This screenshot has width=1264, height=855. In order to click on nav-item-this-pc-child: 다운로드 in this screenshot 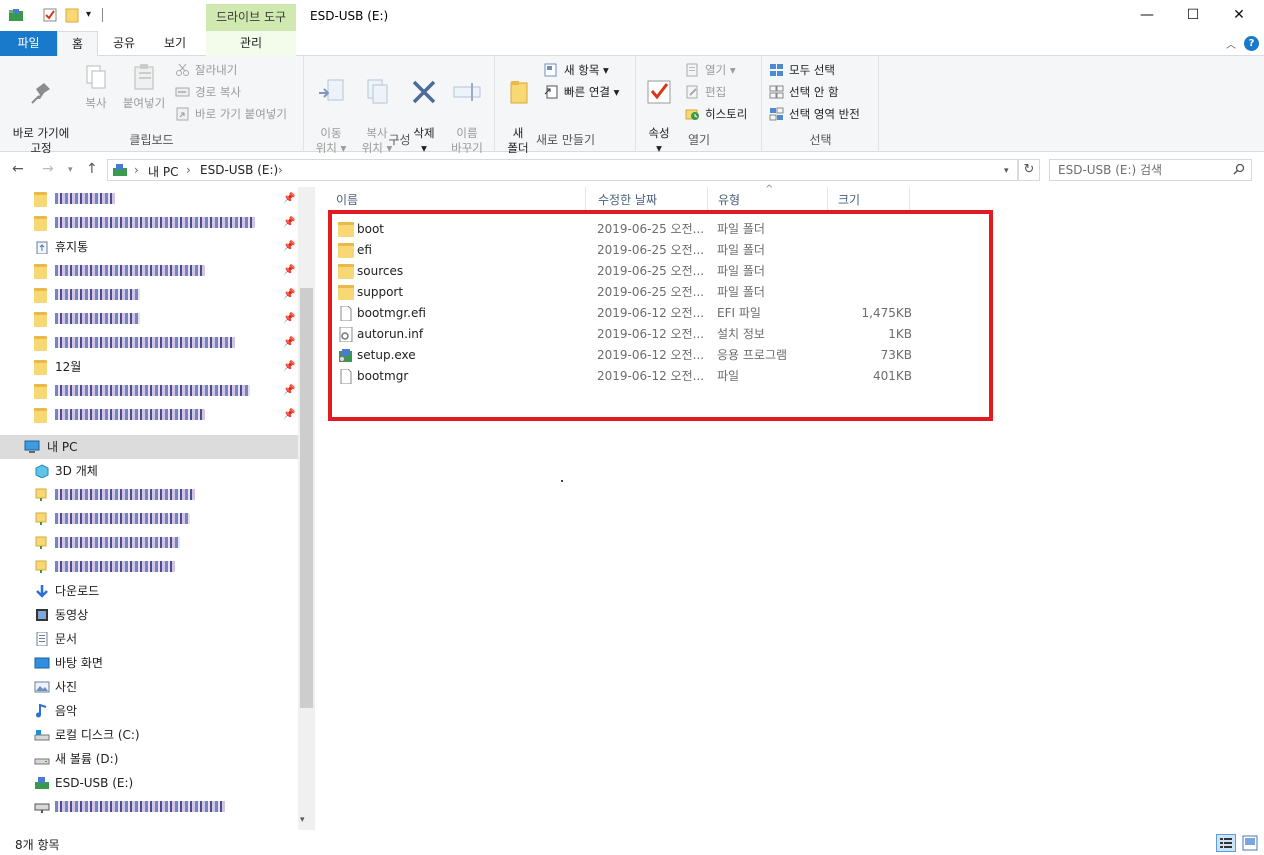, I will do `click(149, 591)`.